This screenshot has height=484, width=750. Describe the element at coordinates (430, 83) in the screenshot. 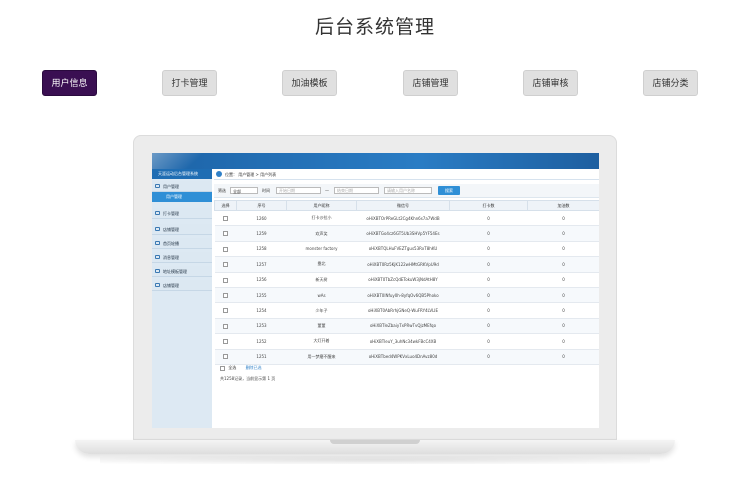

I see `tab-store-manage: 店铺管理` at that location.